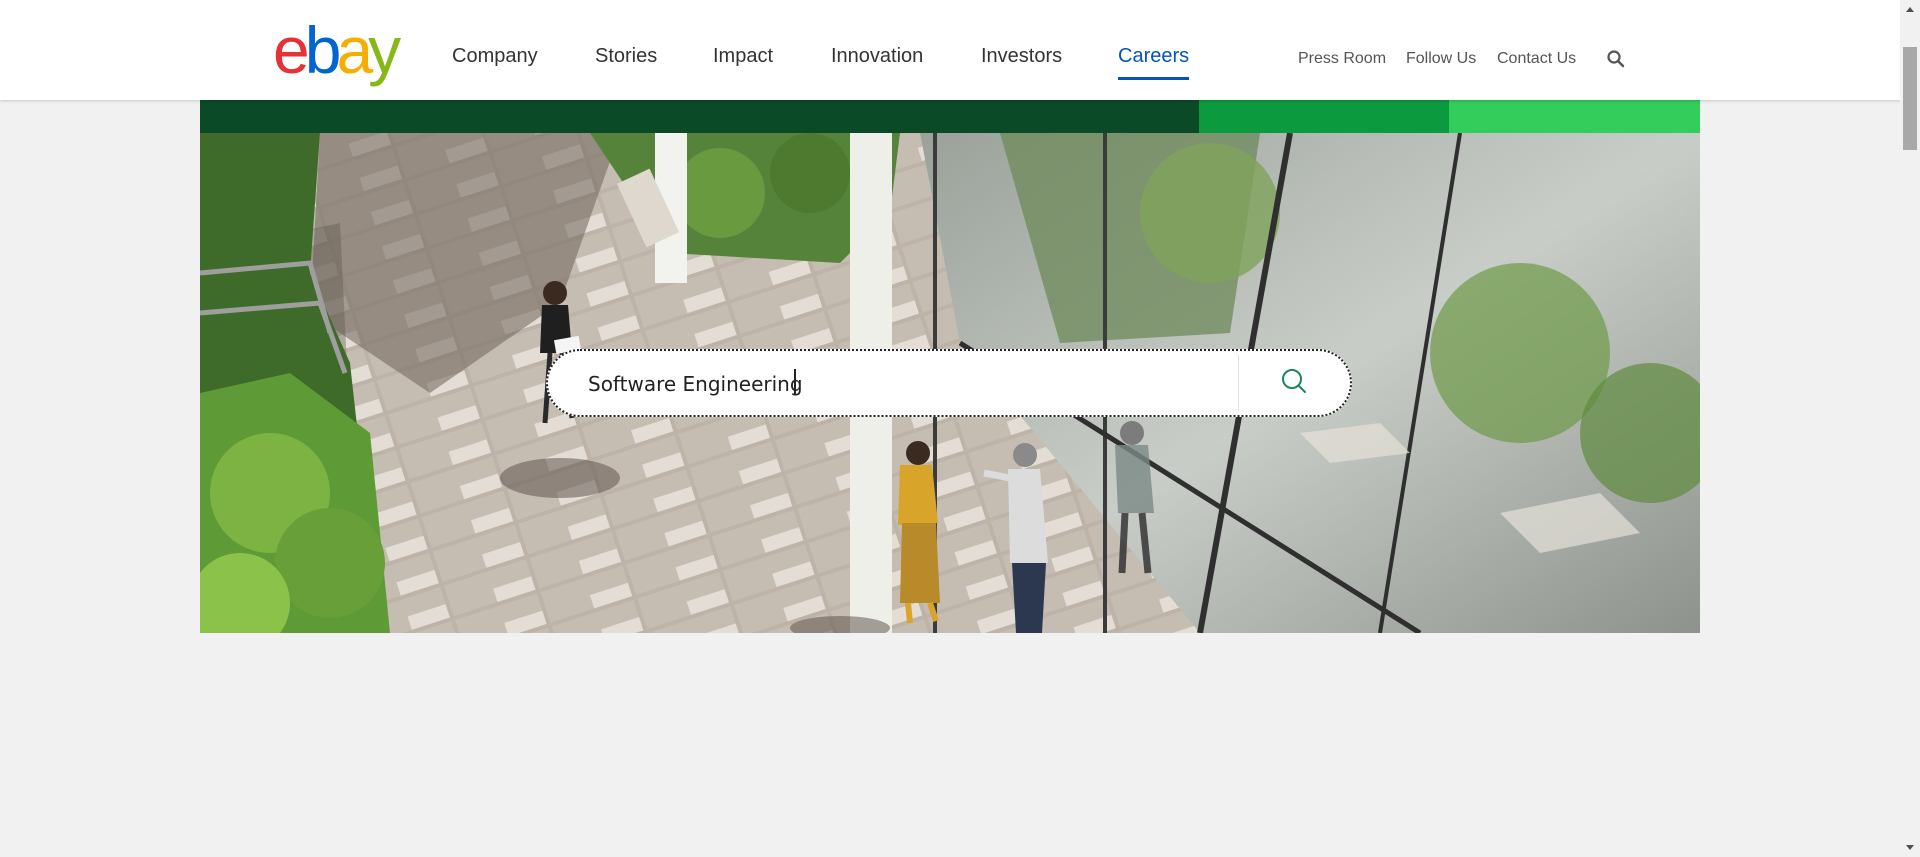 The width and height of the screenshot is (1920, 857). What do you see at coordinates (1441, 59) in the screenshot?
I see `follow-us-link: Follow Us` at bounding box center [1441, 59].